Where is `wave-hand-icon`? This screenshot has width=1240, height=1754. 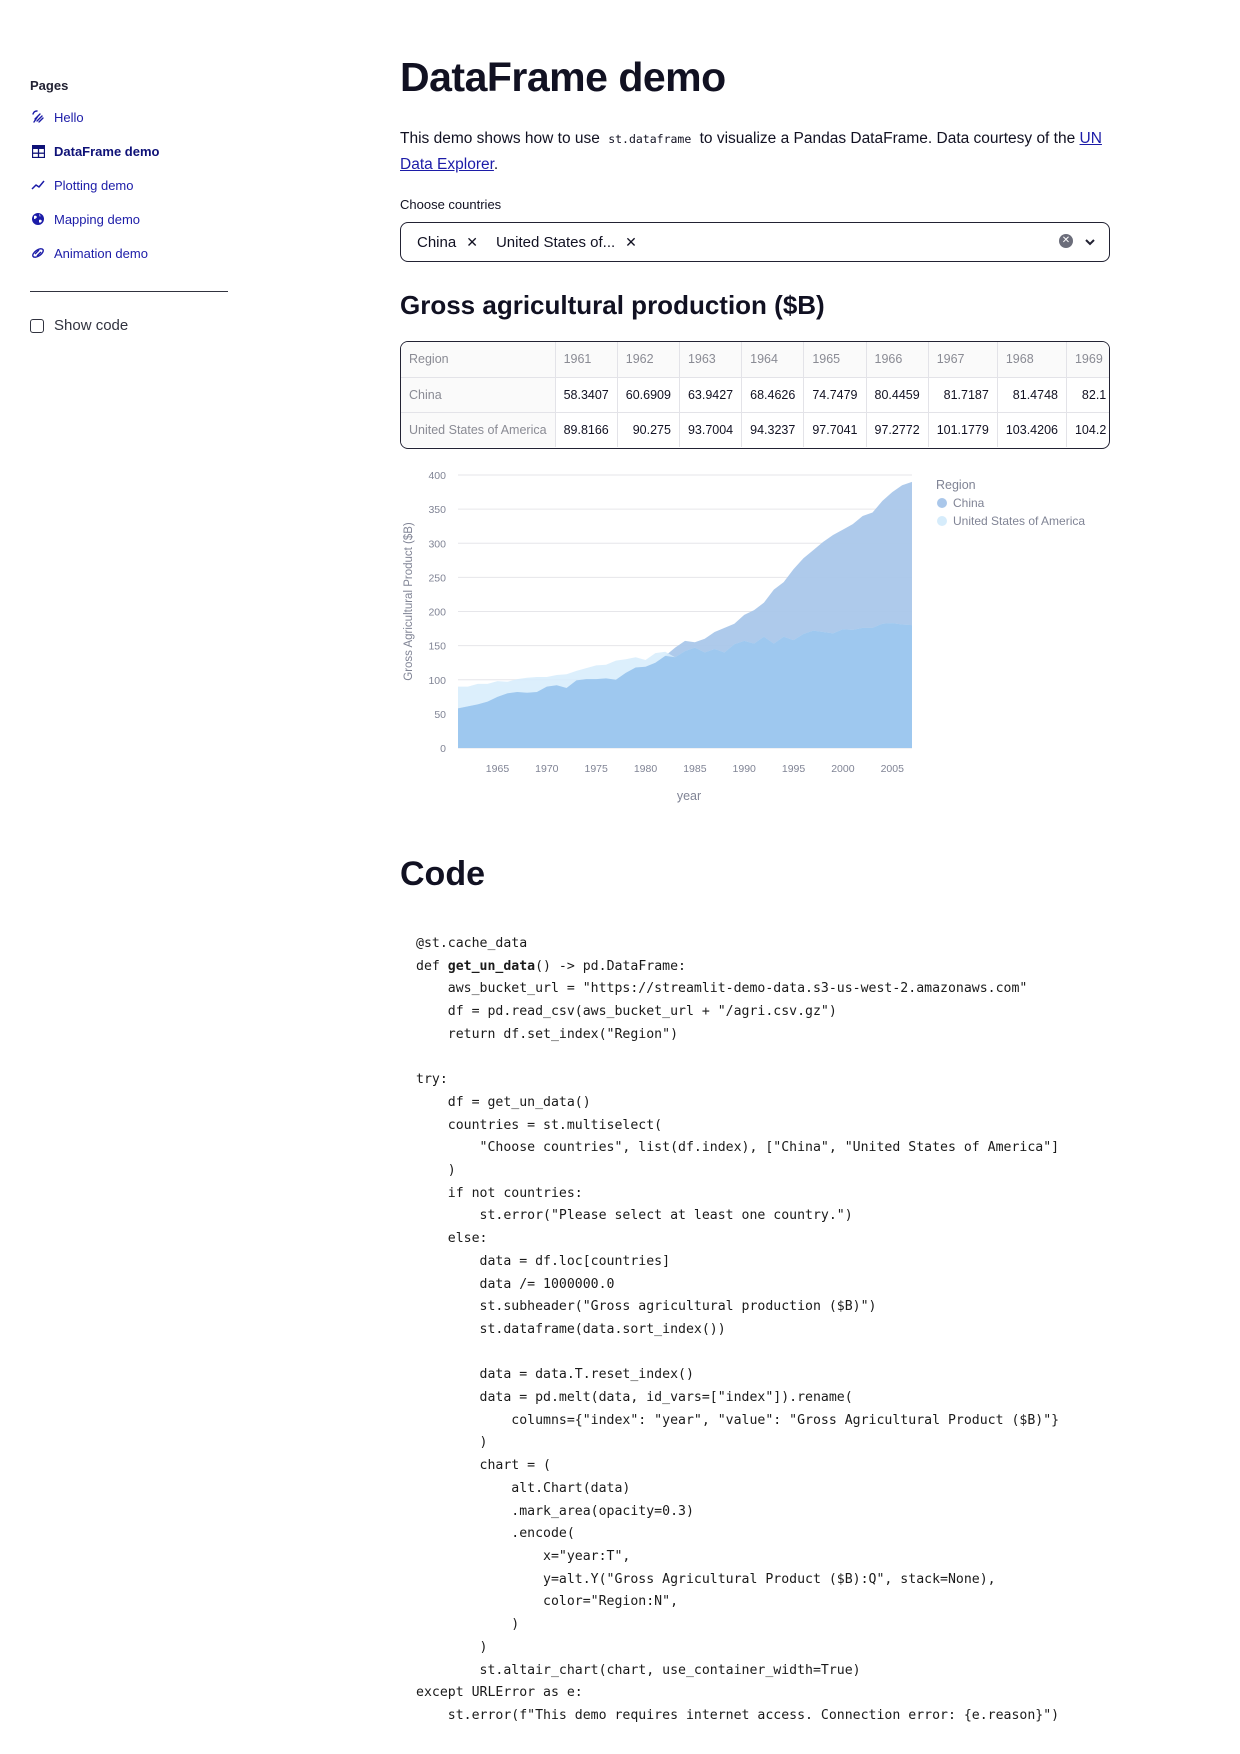 wave-hand-icon is located at coordinates (38, 117).